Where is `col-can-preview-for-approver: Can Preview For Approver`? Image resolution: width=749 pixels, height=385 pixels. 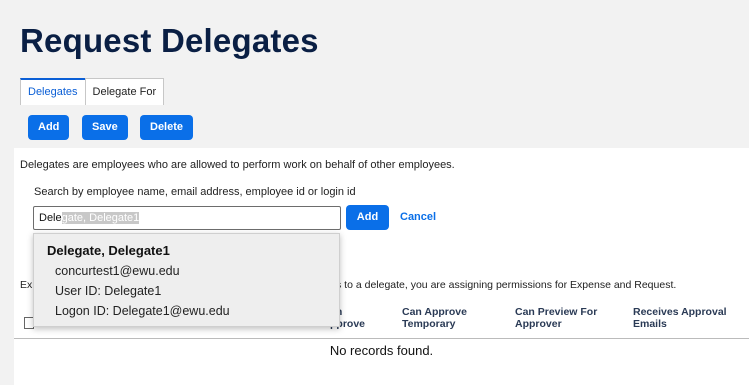
col-can-preview-for-approver: Can Preview For Approver is located at coordinates (556, 318).